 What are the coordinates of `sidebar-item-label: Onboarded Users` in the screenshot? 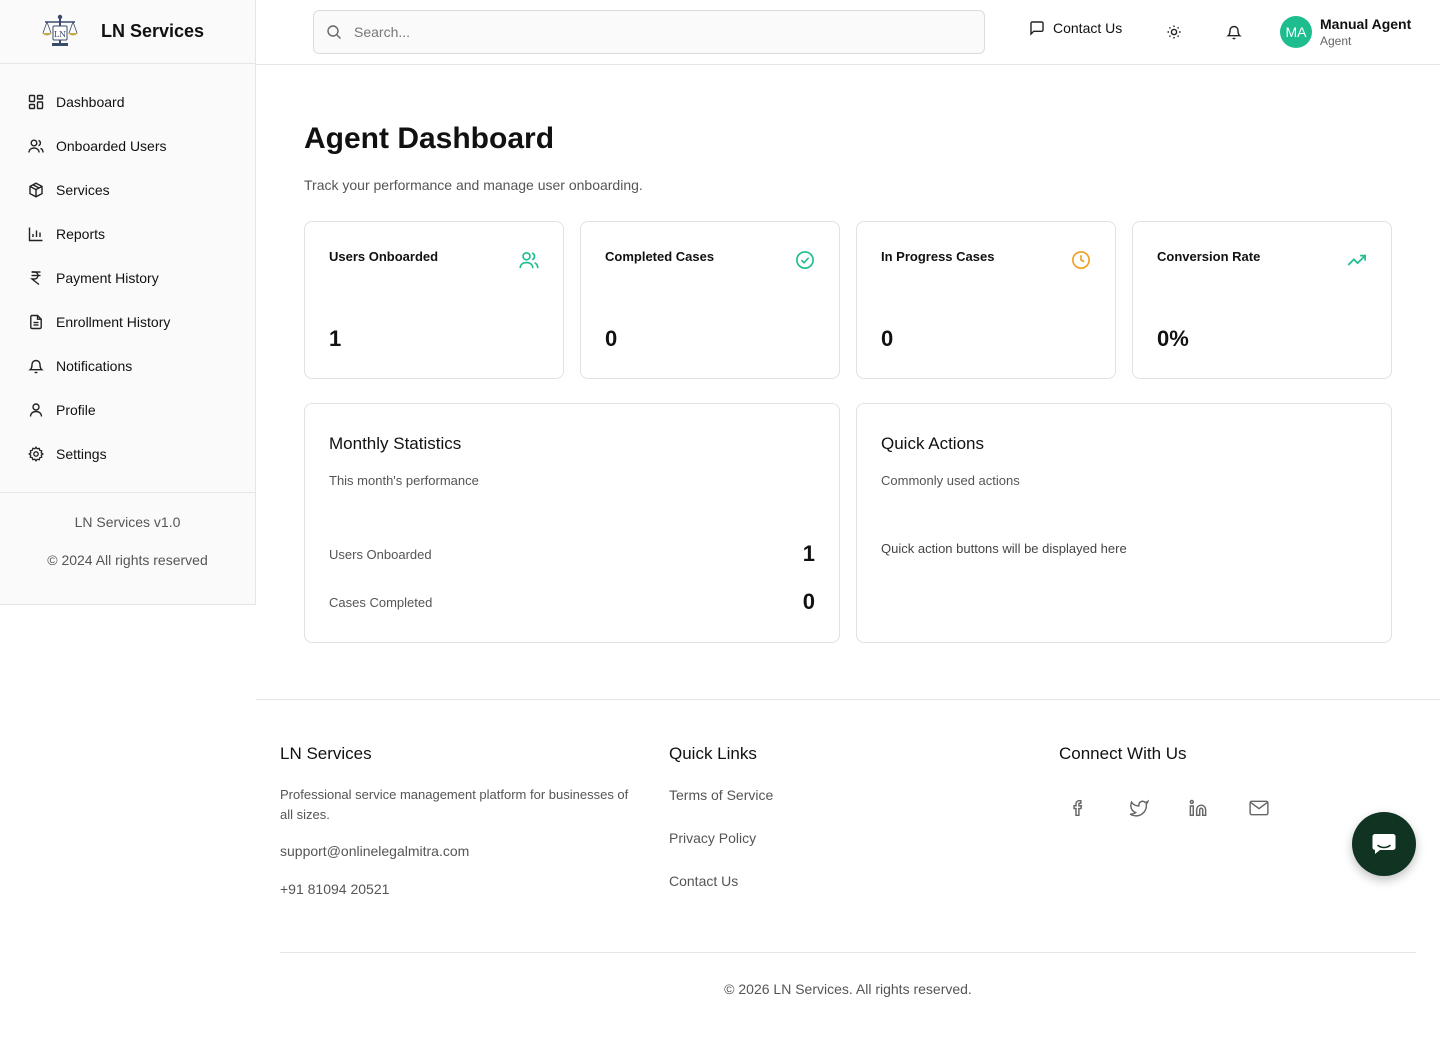 It's located at (111, 146).